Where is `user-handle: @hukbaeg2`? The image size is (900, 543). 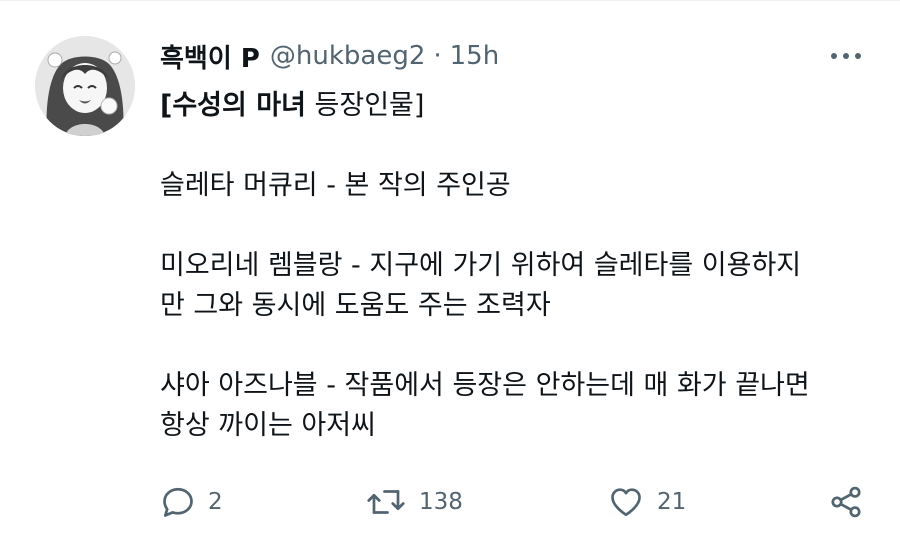 user-handle: @hukbaeg2 is located at coordinates (348, 56).